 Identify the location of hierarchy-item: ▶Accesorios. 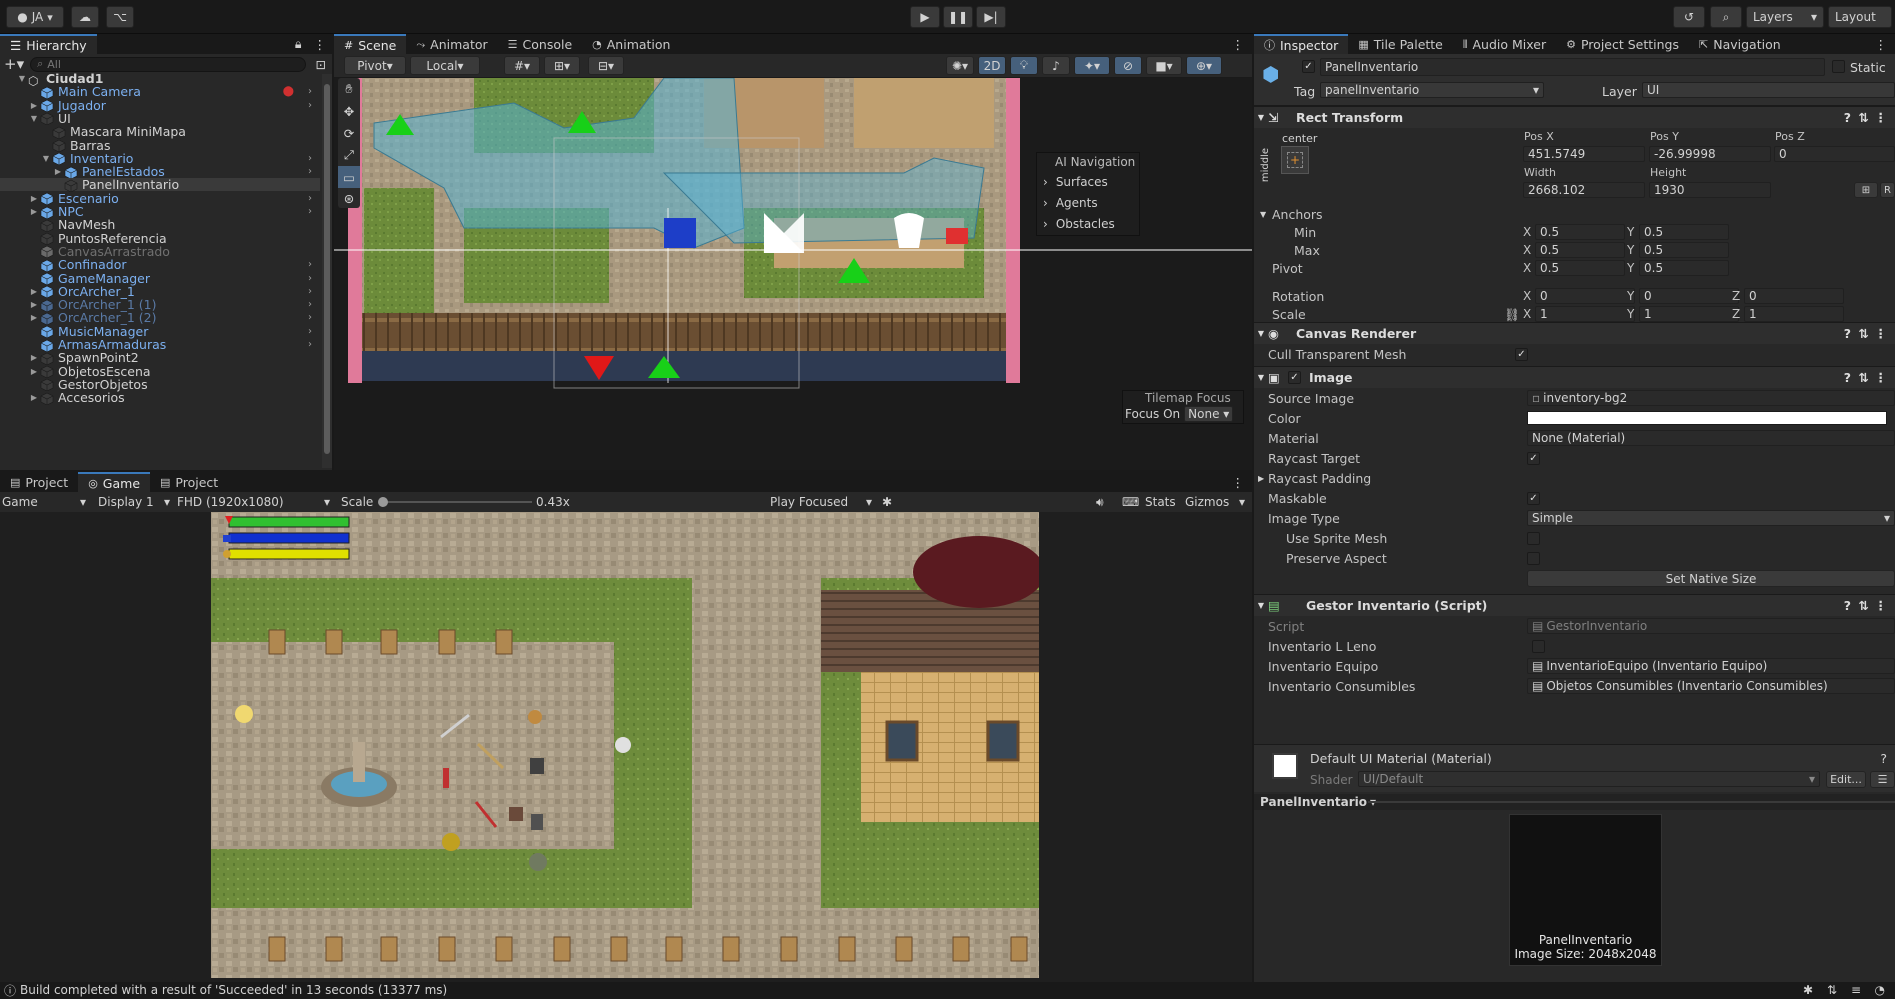
(160, 397).